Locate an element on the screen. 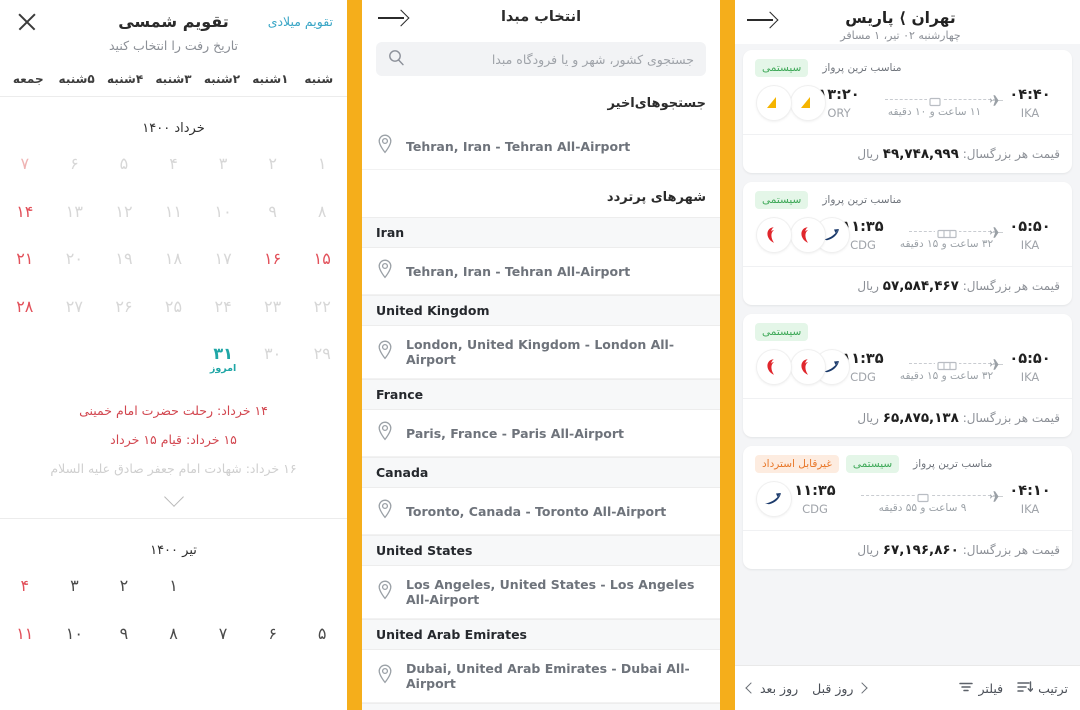 The height and width of the screenshot is (710, 1080). departure-airport-code: IKA is located at coordinates (1030, 244).